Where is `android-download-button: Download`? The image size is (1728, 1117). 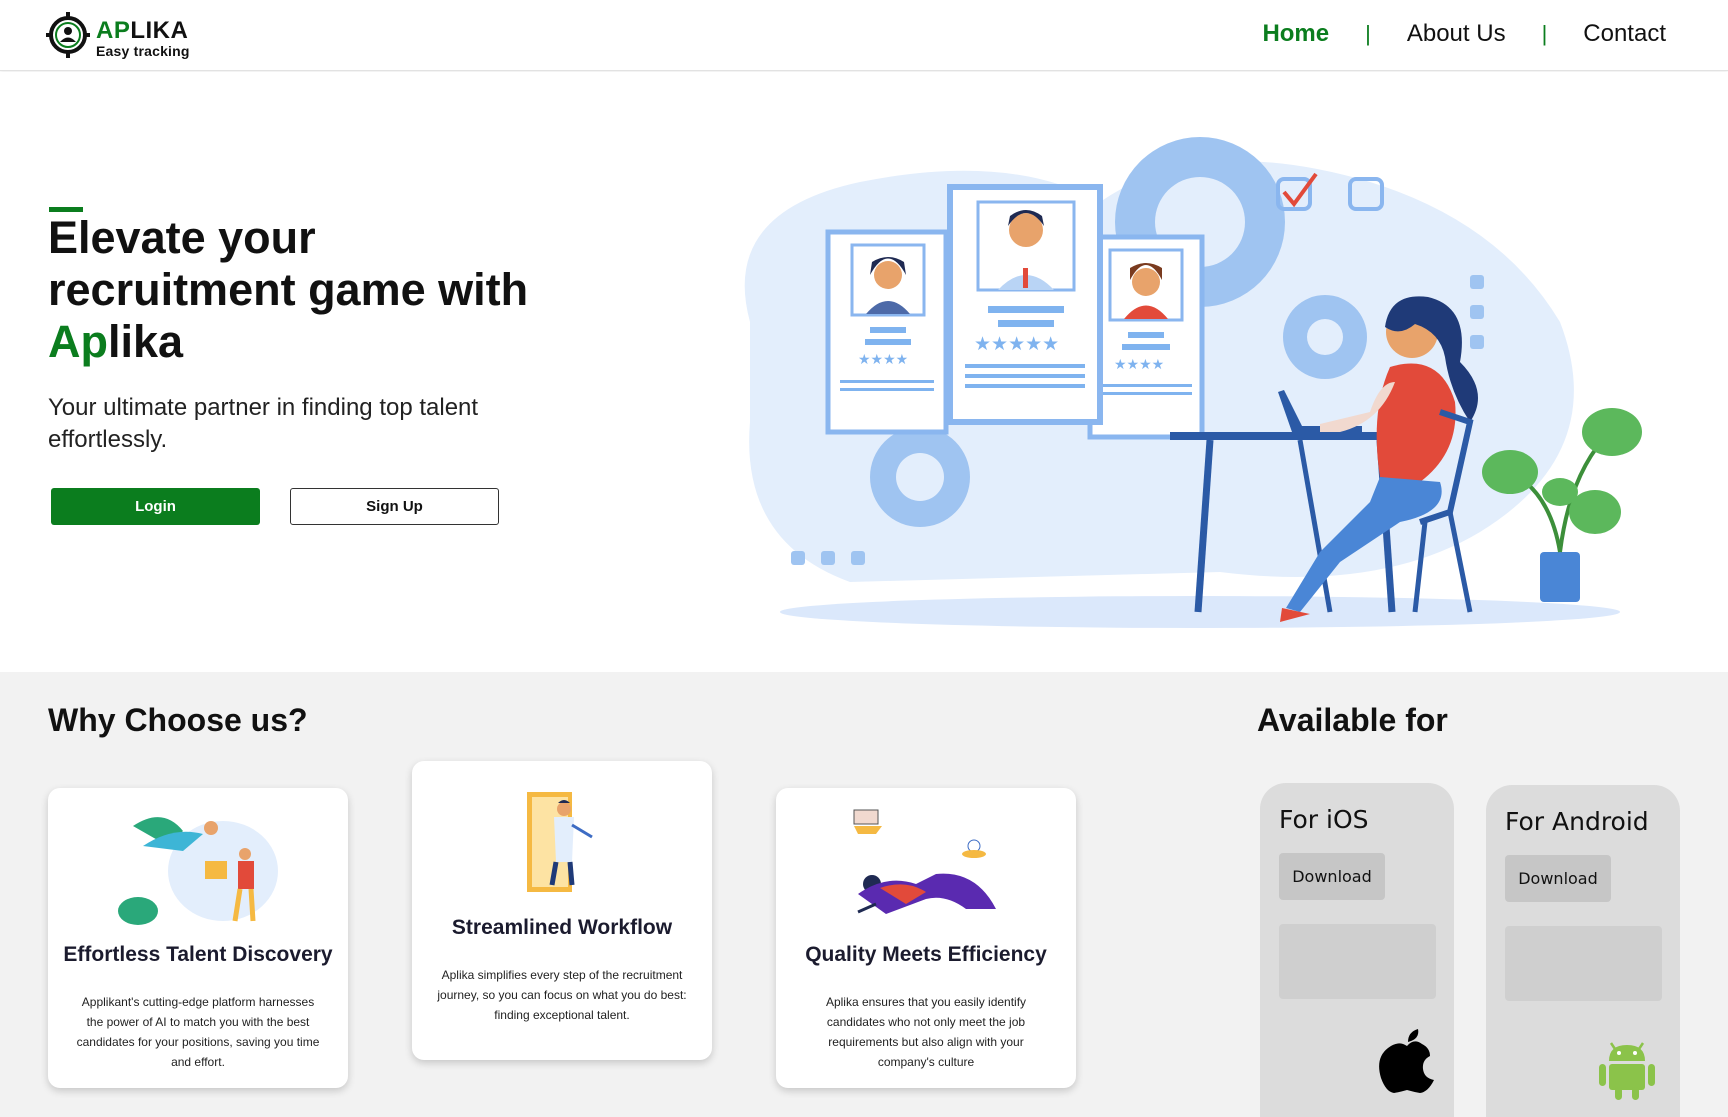 android-download-button: Download is located at coordinates (1558, 878).